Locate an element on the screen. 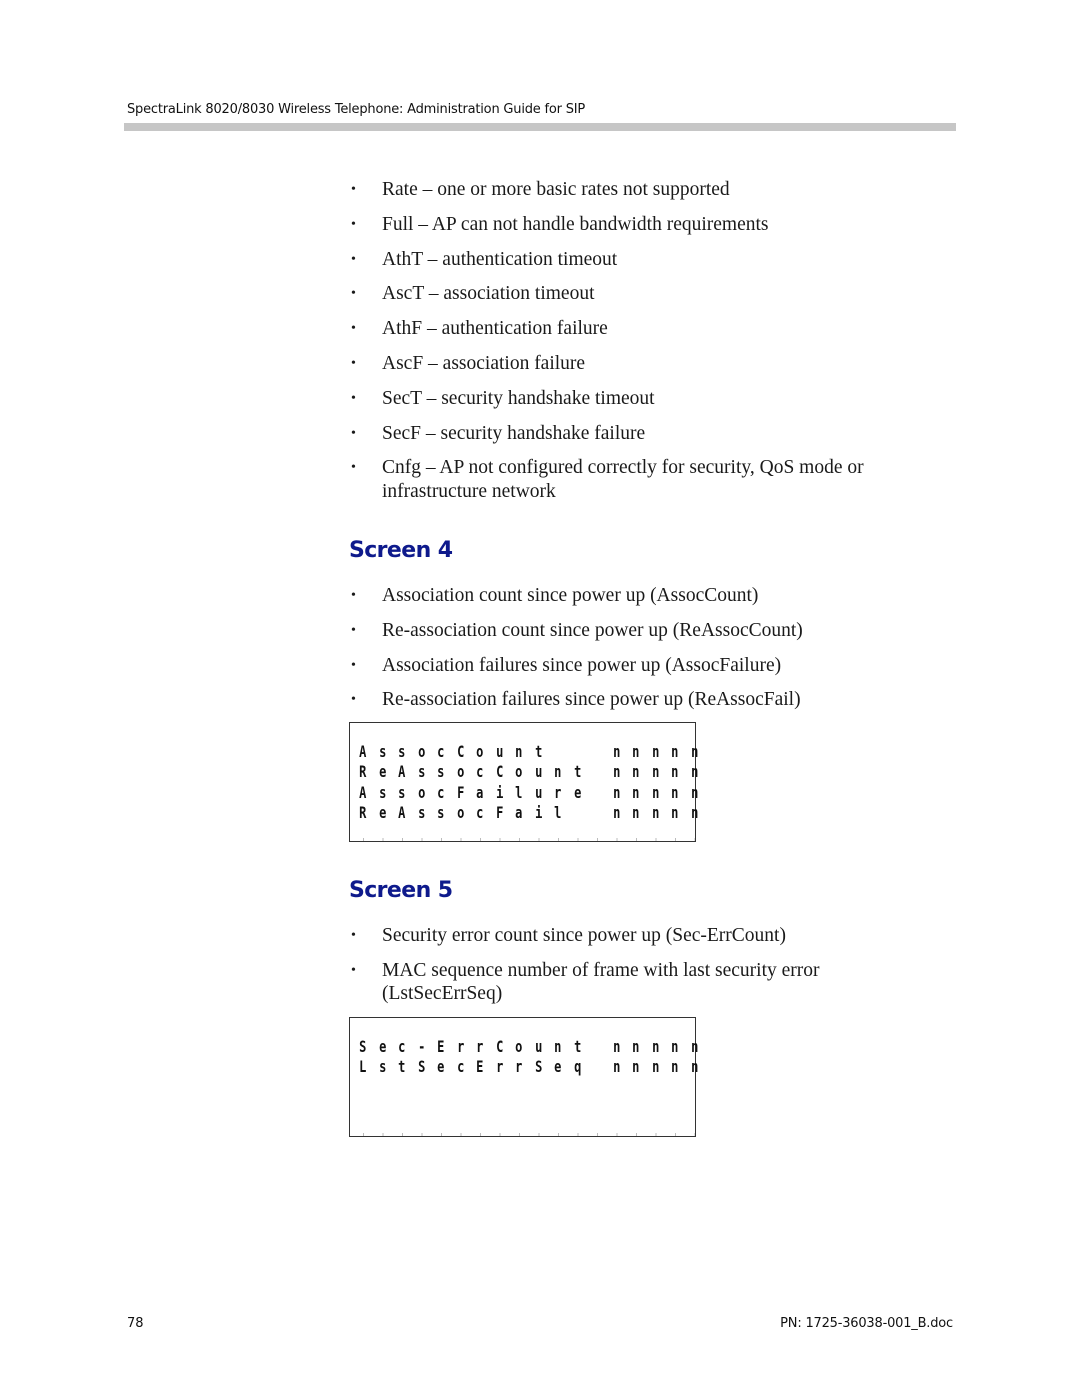 The height and width of the screenshot is (1397, 1080). reason-code-item: • AthT – authentication timeout is located at coordinates (639, 260).